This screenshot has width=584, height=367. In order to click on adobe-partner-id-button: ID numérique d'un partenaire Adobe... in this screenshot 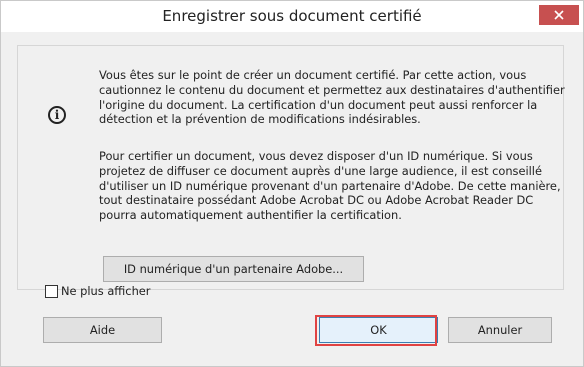, I will do `click(233, 269)`.